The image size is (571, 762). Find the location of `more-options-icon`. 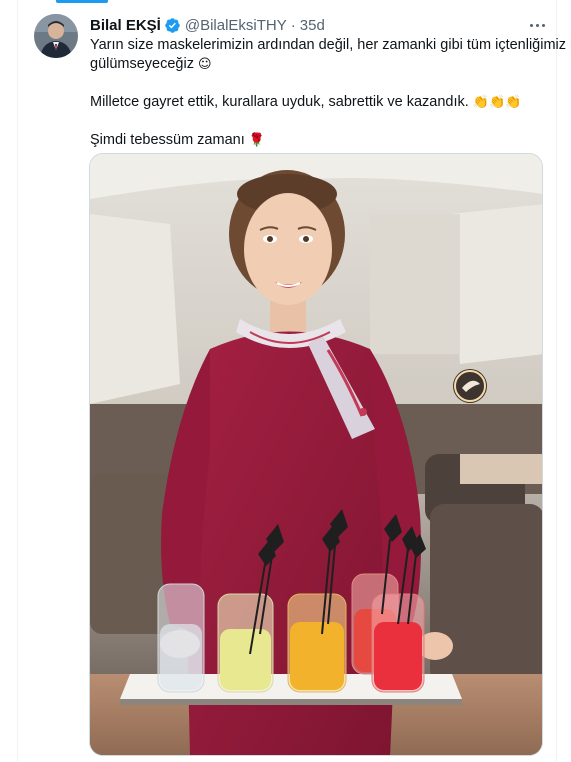

more-options-icon is located at coordinates (537, 25).